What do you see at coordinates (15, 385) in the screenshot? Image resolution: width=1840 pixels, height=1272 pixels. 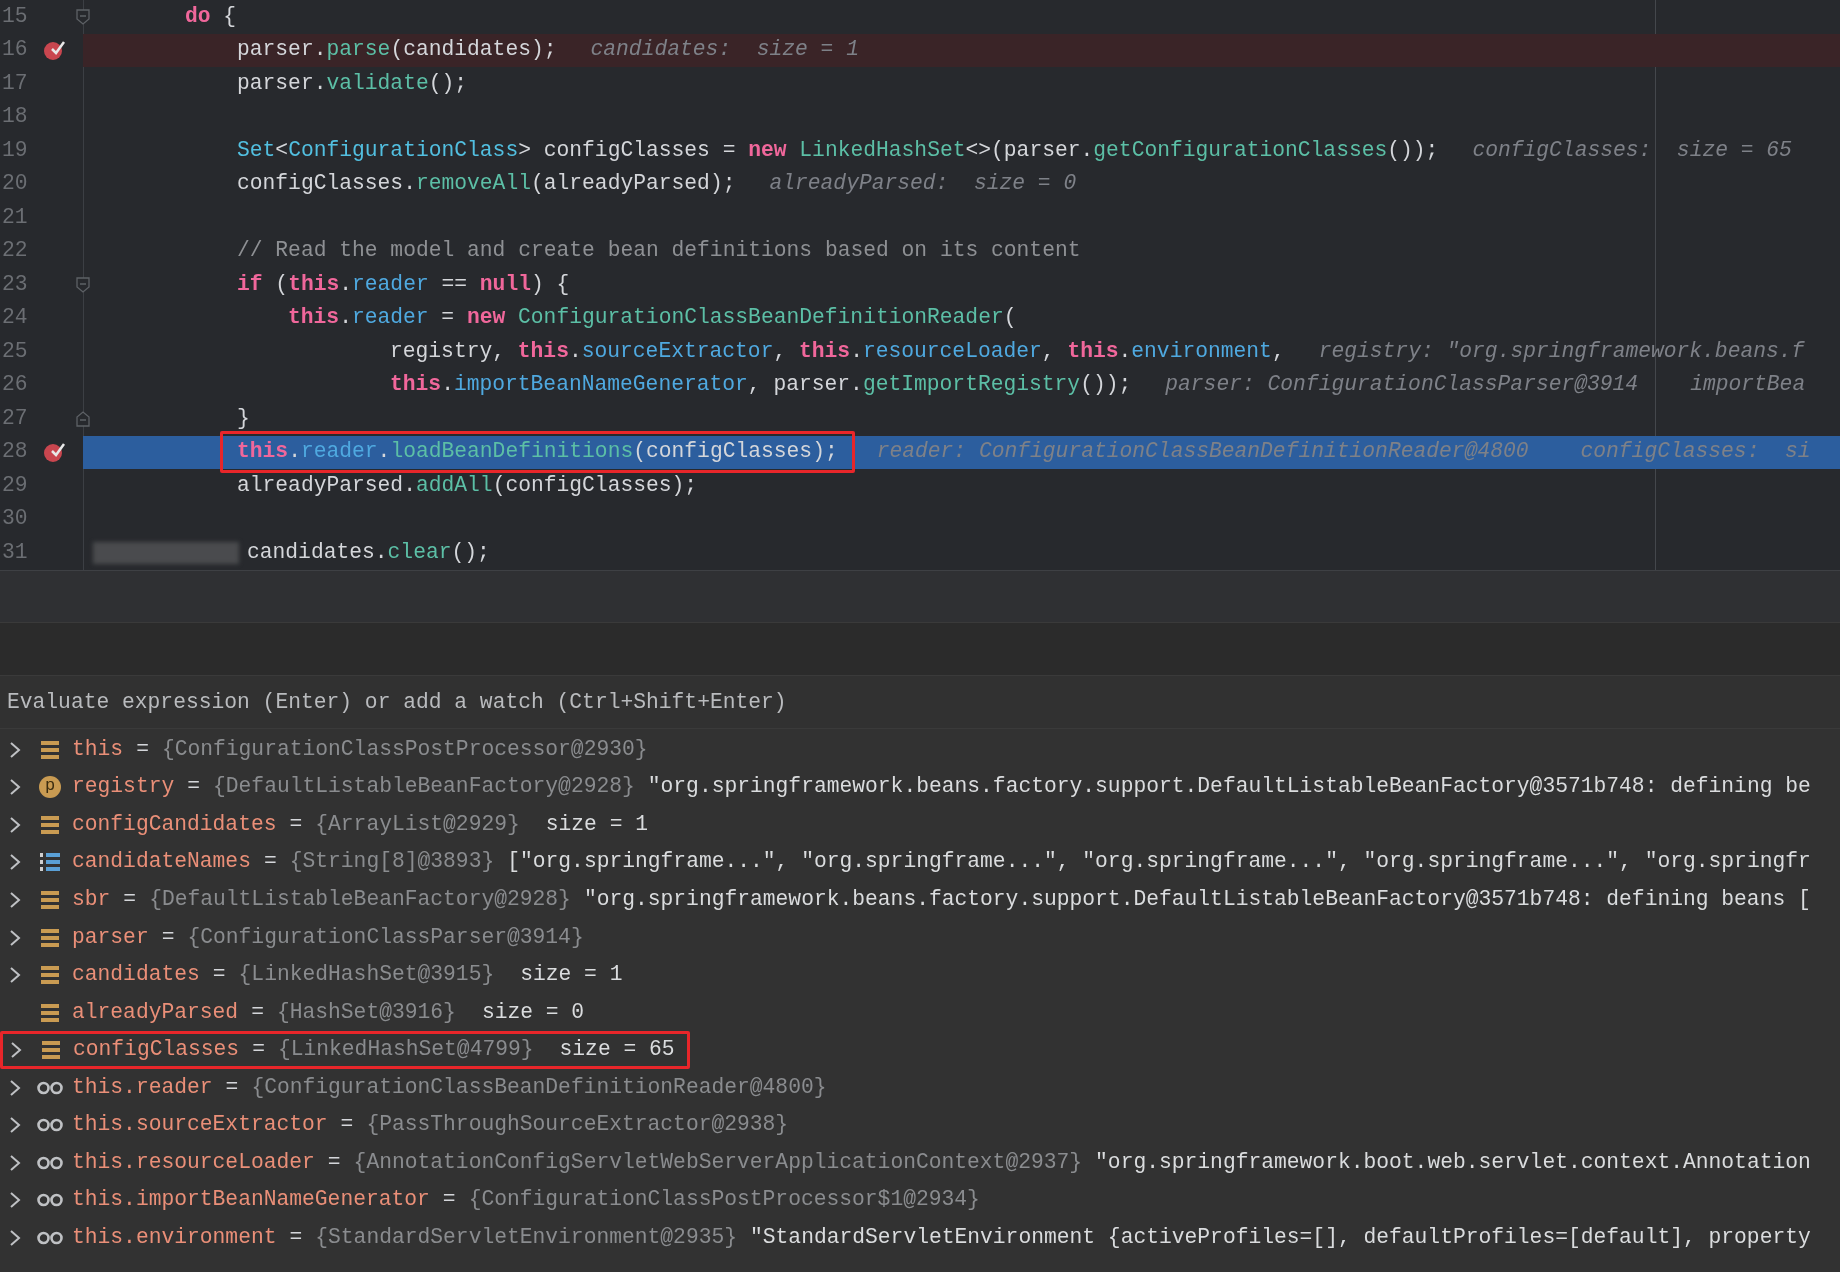 I see `line-number: 26` at bounding box center [15, 385].